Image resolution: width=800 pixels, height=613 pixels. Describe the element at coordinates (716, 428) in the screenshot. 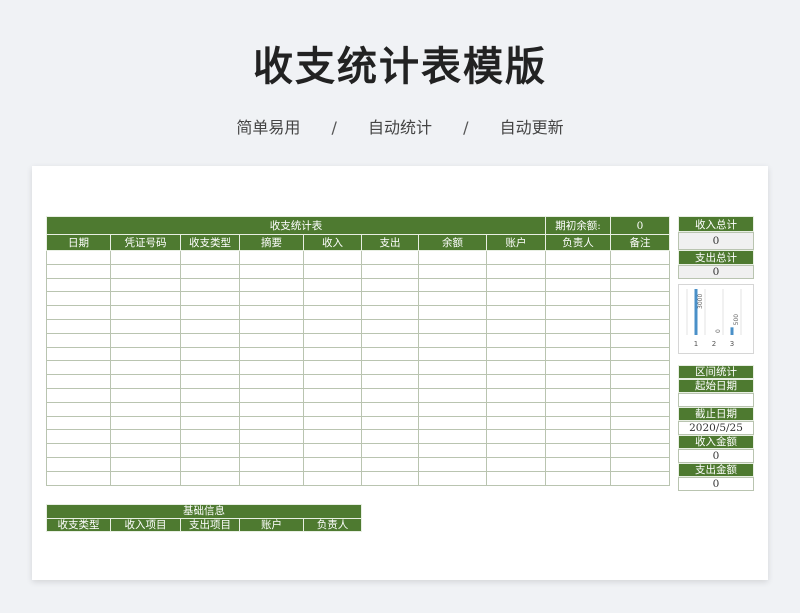

I see `end-date-value: 2020/5/25` at that location.